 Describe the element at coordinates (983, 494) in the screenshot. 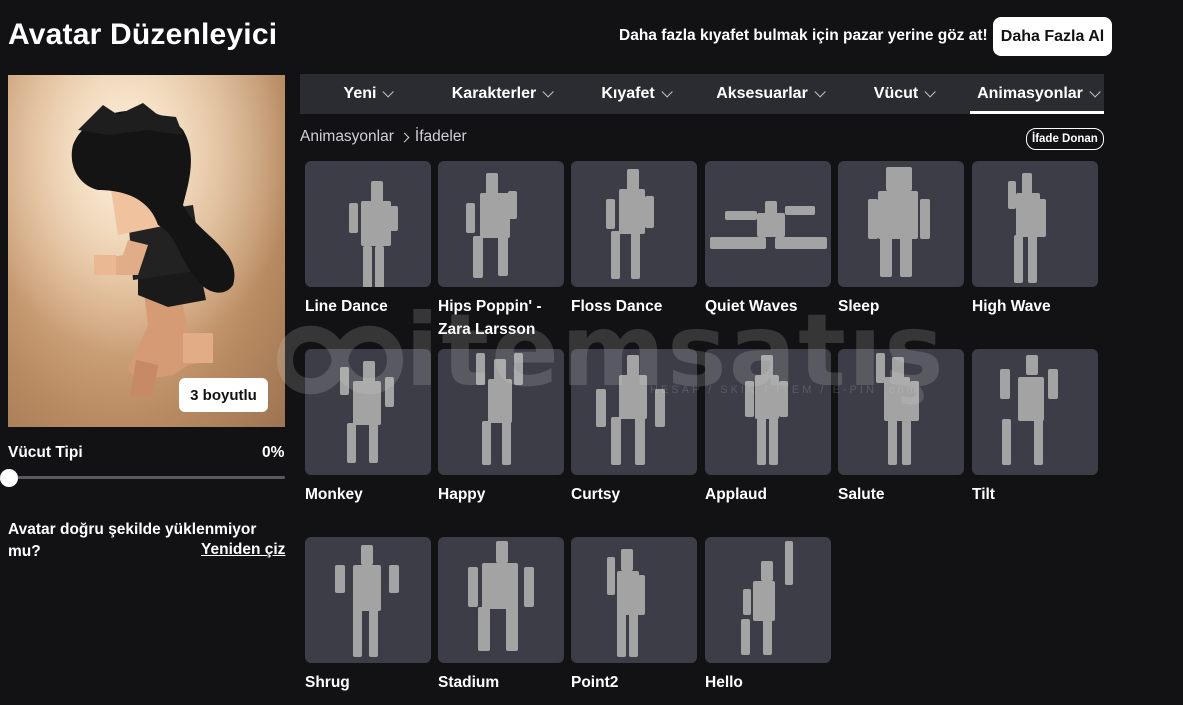

I see `emote-name: Tilt` at that location.